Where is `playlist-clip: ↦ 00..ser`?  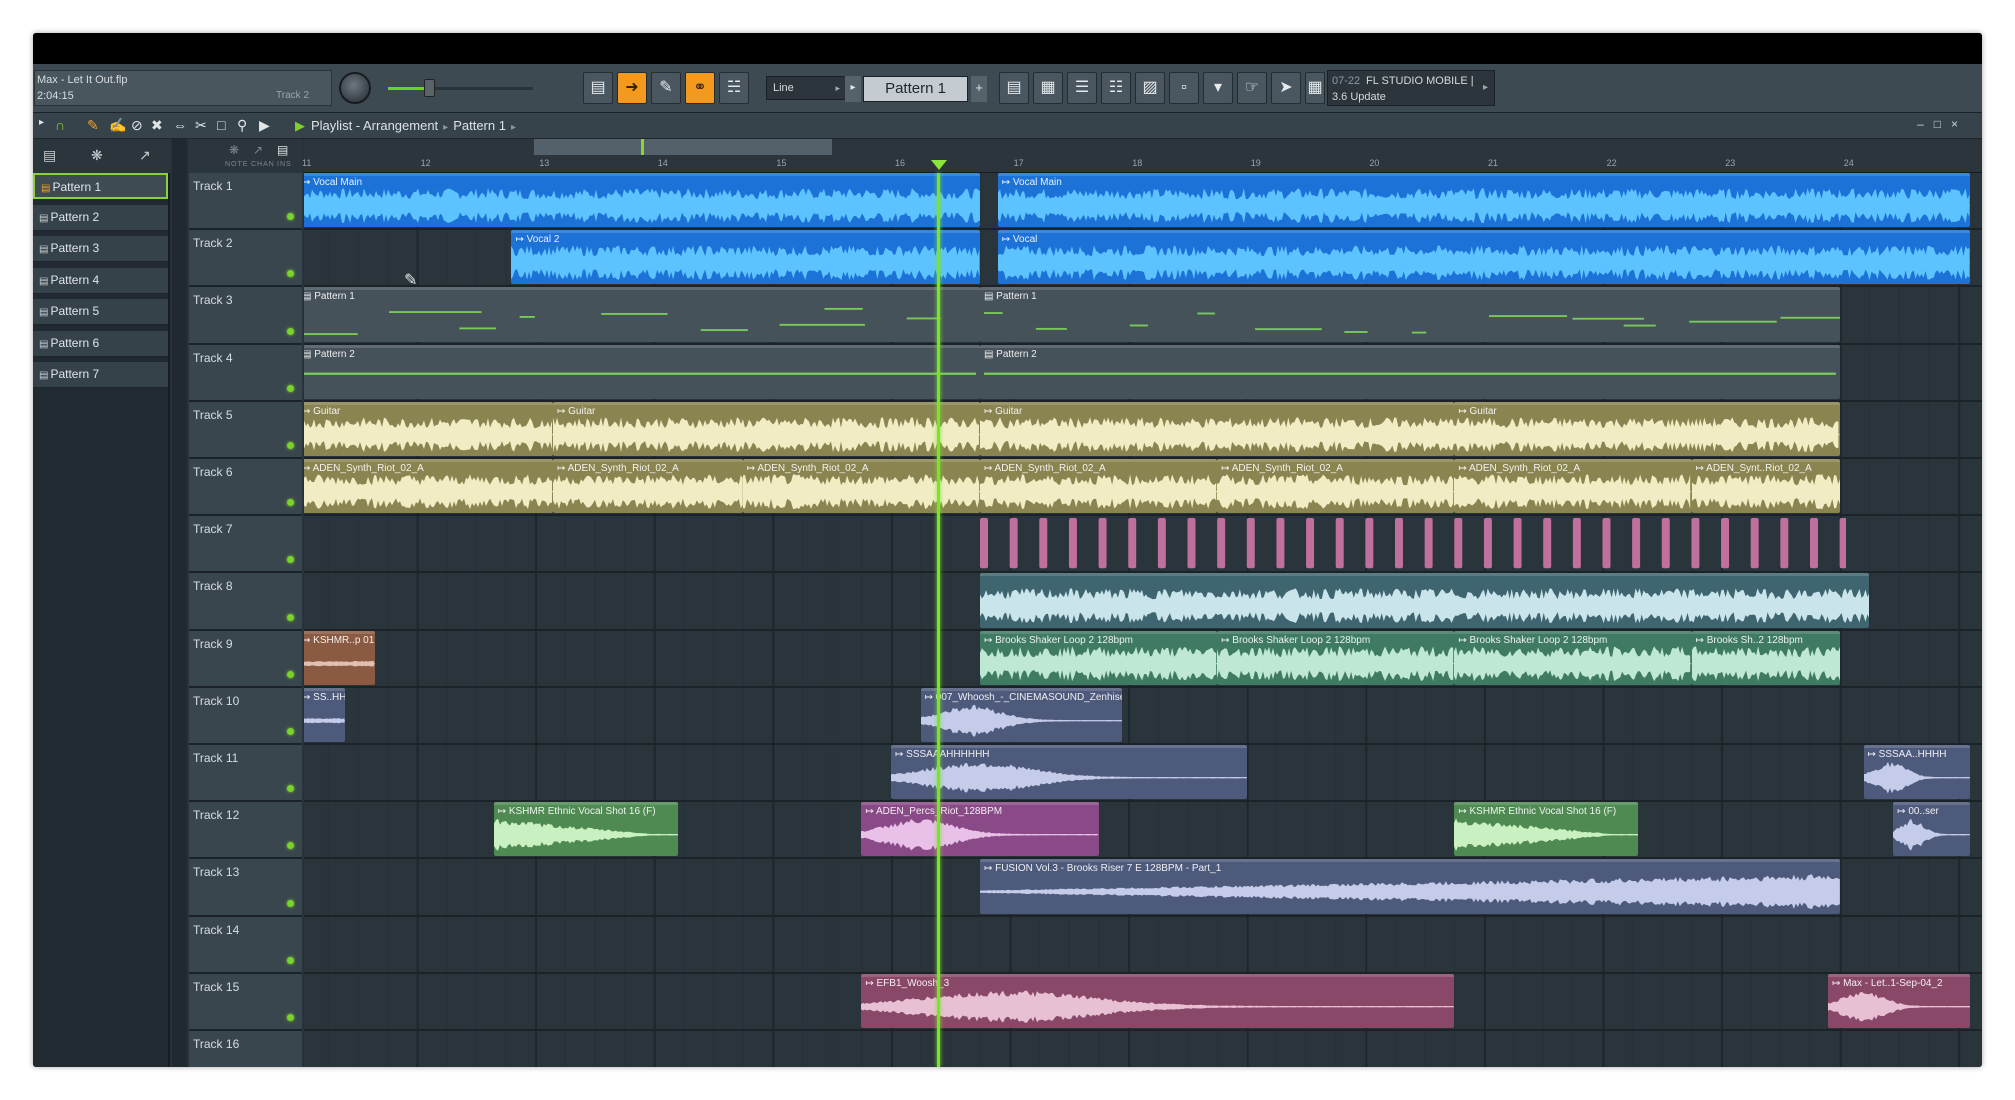
playlist-clip: ↦ 00..ser is located at coordinates (1932, 829).